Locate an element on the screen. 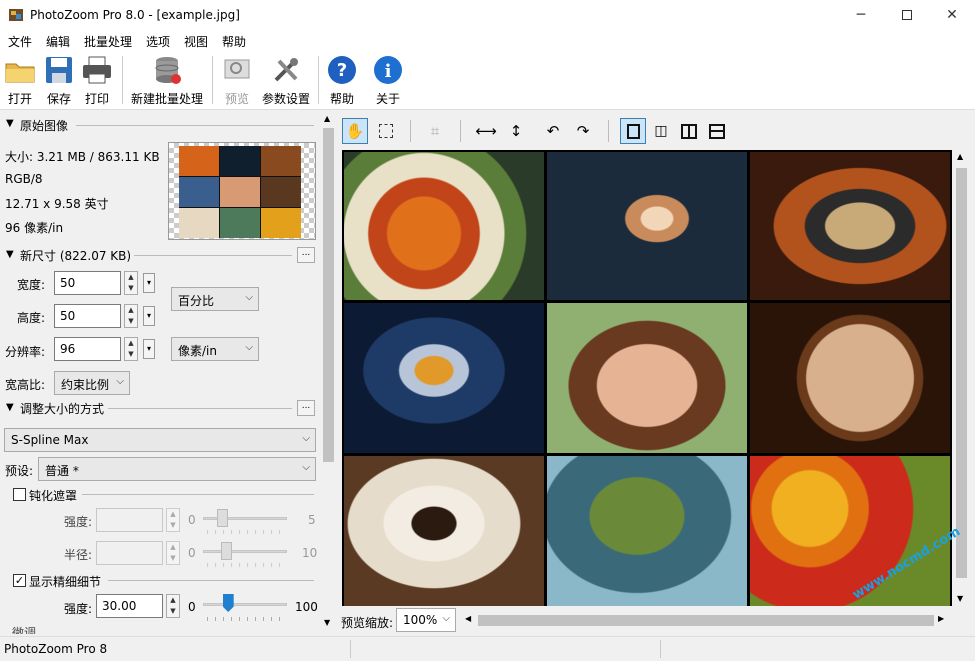 The height and width of the screenshot is (661, 975). flip-vertical-button: ↕ is located at coordinates (516, 131).